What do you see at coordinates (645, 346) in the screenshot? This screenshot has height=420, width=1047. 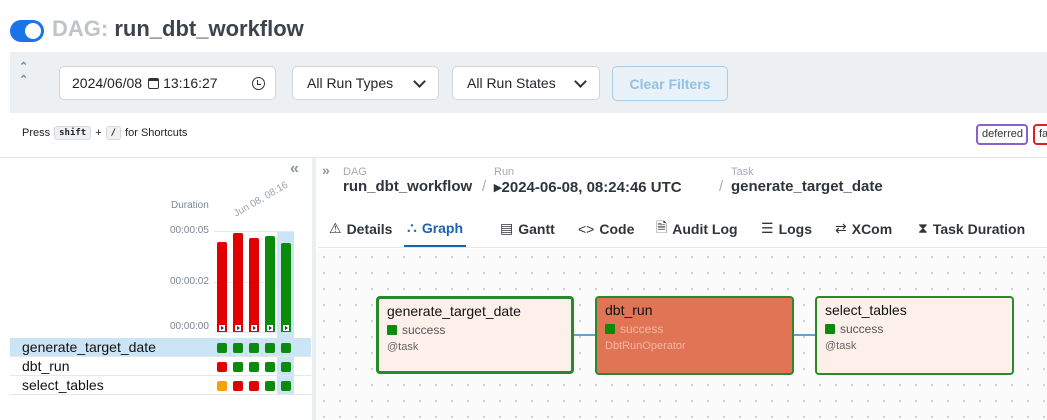 I see `node-operator: DbtRunOperator` at bounding box center [645, 346].